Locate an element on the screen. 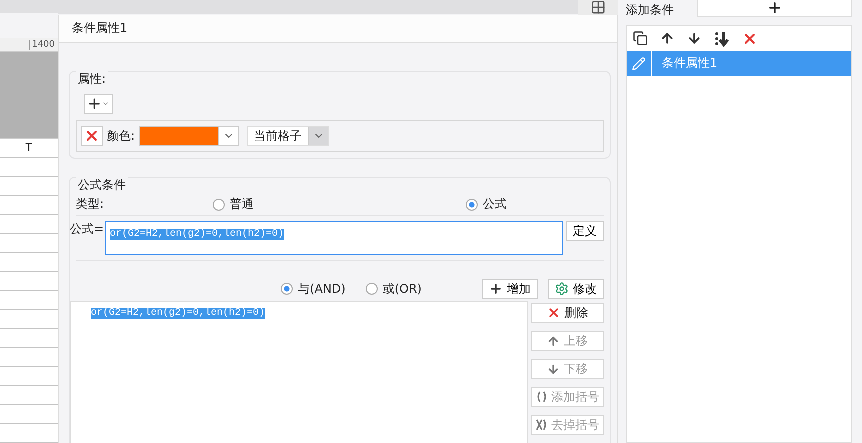 The image size is (862, 443). logic-radio: 或(OR) is located at coordinates (394, 289).